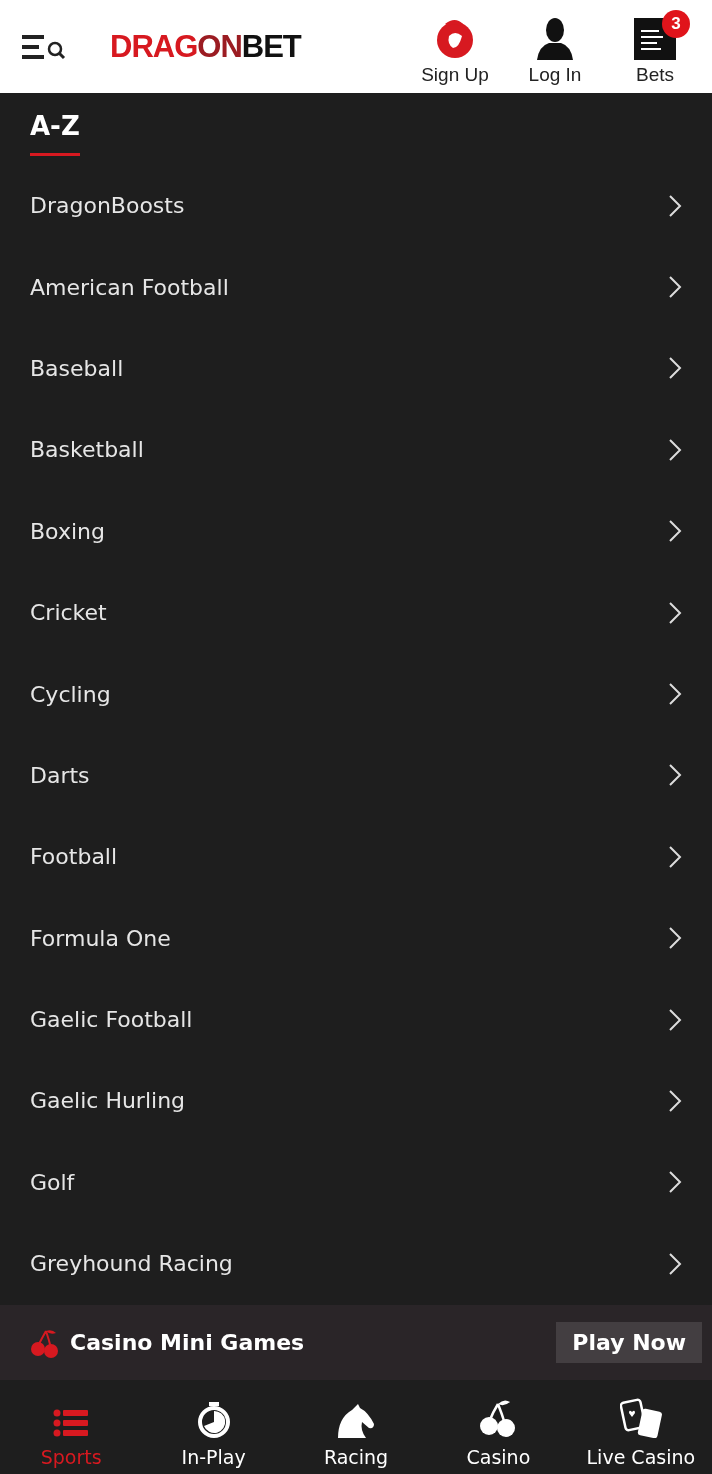 The height and width of the screenshot is (1474, 712). I want to click on sport-item: Cricket, so click(356, 612).